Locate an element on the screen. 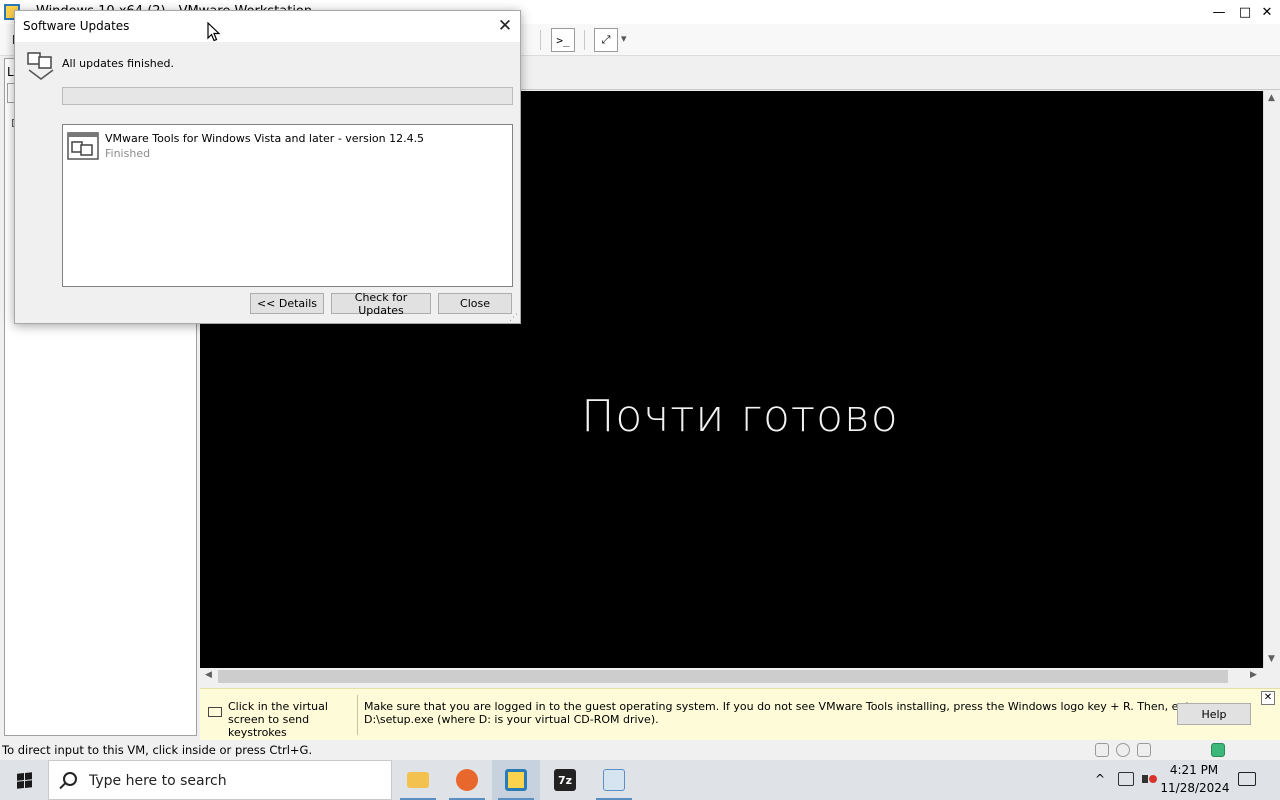 The image size is (1280, 800). start-button is located at coordinates (24, 780).